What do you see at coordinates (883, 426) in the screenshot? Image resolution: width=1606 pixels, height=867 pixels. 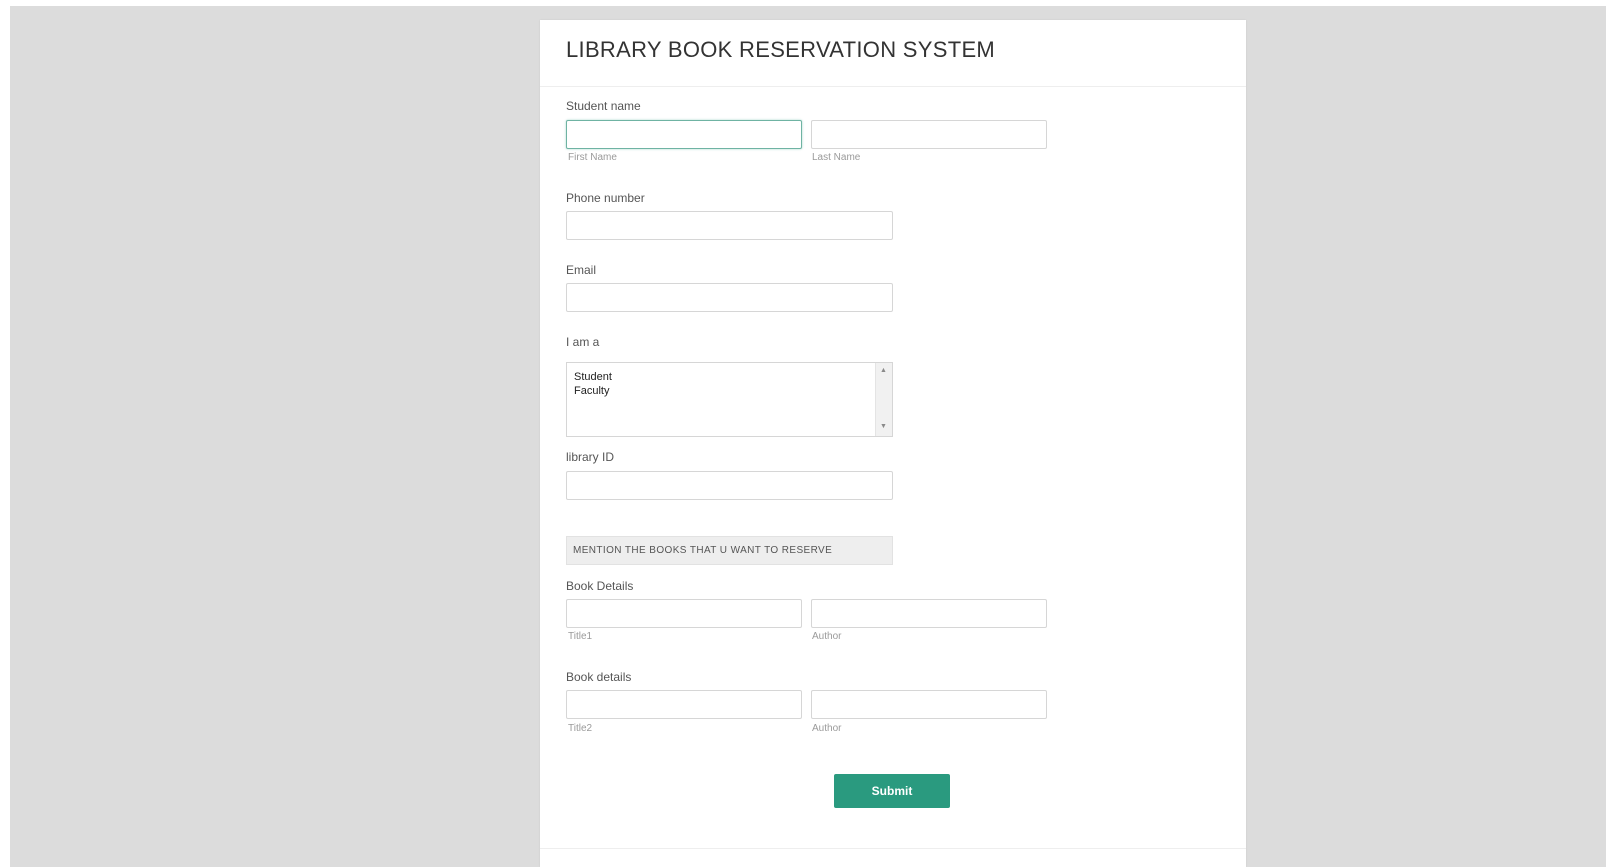 I see `scroll-down-arrow-icon: ▼` at bounding box center [883, 426].